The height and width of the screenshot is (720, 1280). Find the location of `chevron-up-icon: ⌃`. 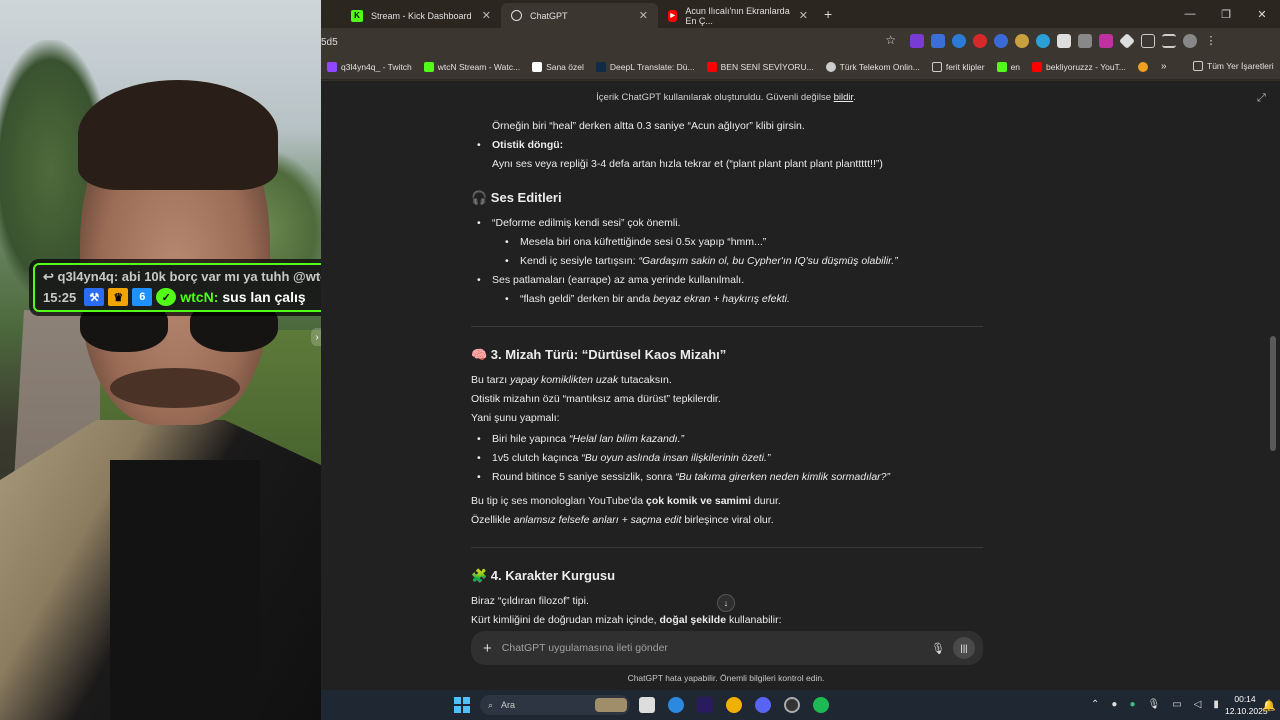

chevron-up-icon: ⌃ is located at coordinates (1095, 704).